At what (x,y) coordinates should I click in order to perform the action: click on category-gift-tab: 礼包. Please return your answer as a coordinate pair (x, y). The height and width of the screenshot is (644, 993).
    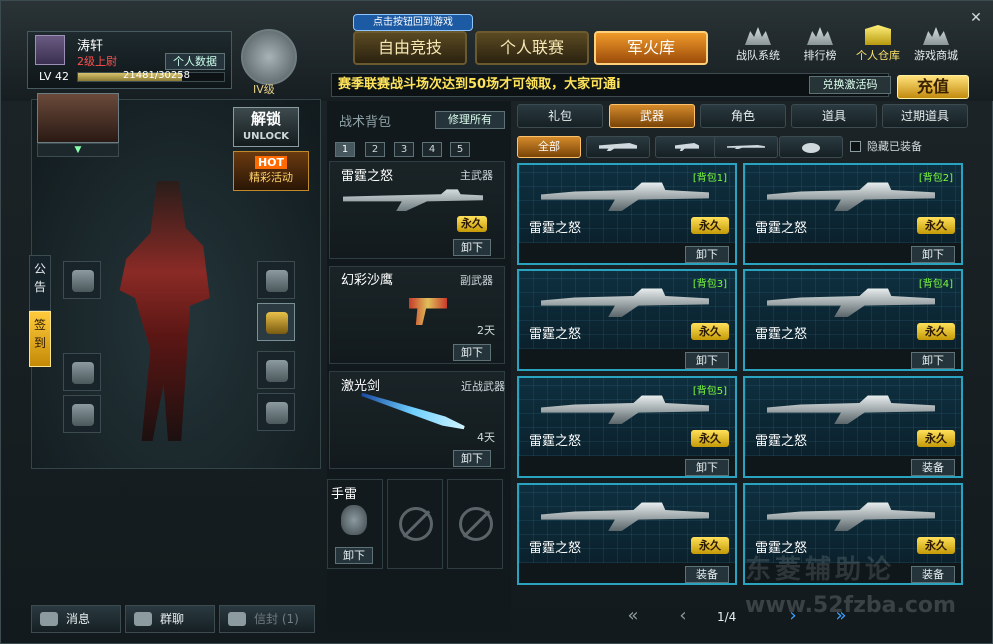
    Looking at the image, I should click on (560, 116).